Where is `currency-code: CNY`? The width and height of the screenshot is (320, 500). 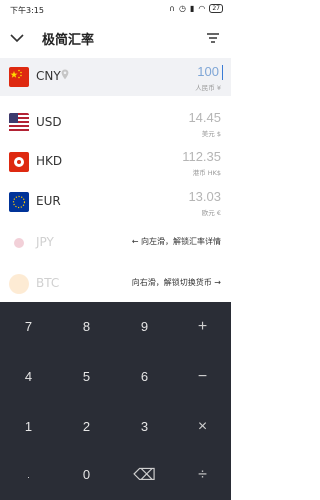
currency-code: CNY is located at coordinates (48, 76).